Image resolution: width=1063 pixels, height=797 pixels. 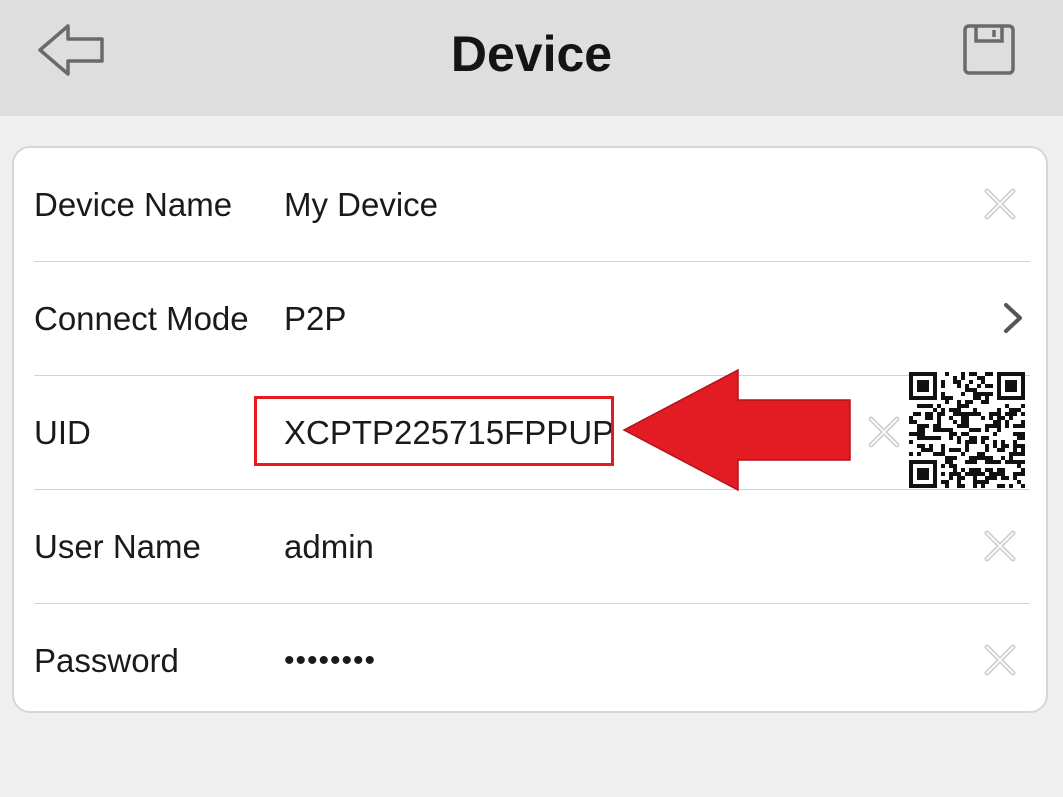 I want to click on connect-mode-row: Connect Mode P2P, so click(x=532, y=319).